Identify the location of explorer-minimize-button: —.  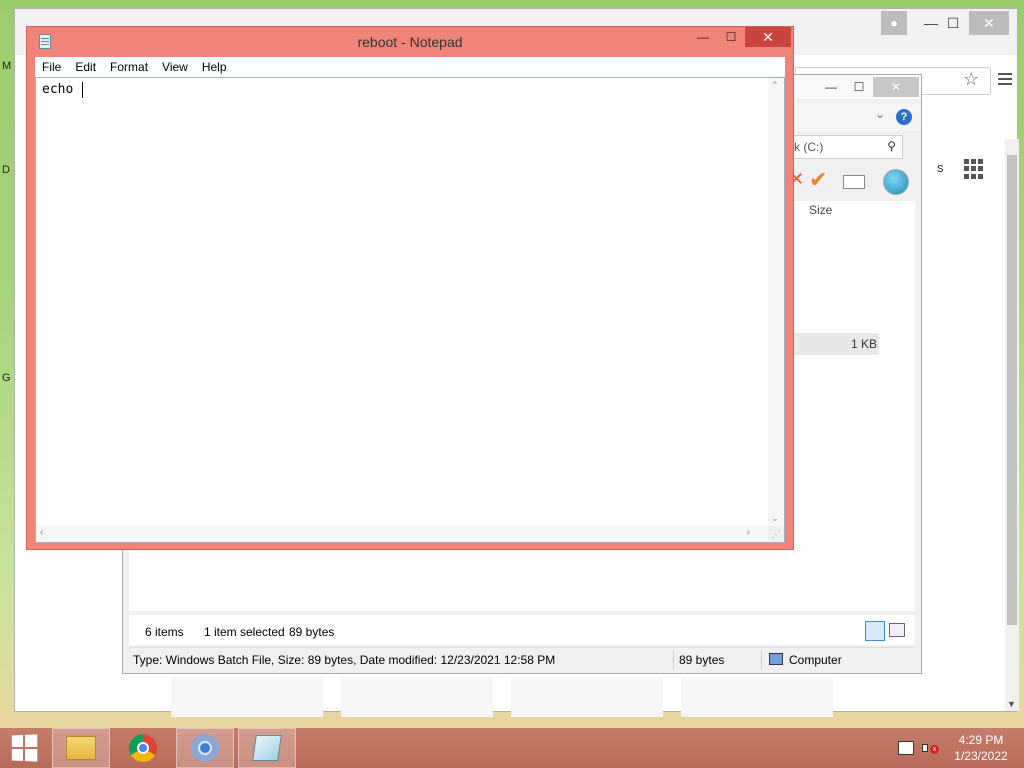
(831, 87).